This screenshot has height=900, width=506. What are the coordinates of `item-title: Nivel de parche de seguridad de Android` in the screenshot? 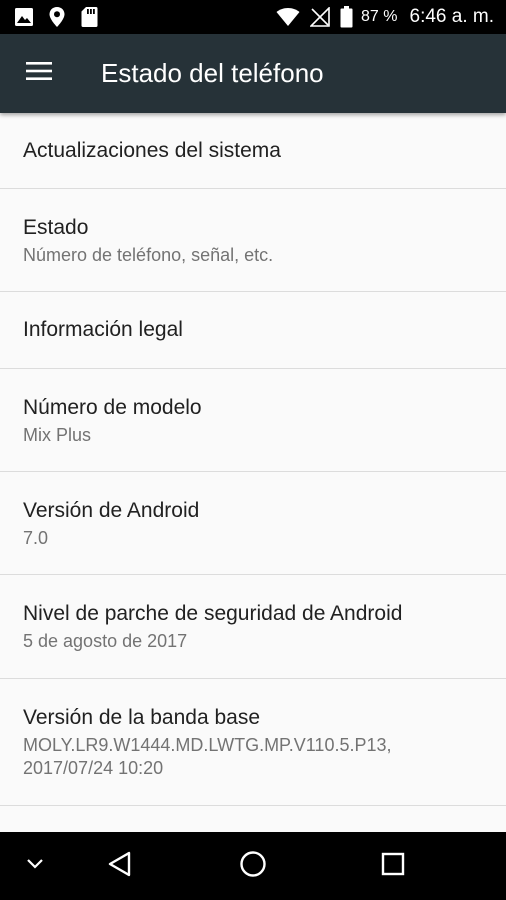 It's located at (213, 613).